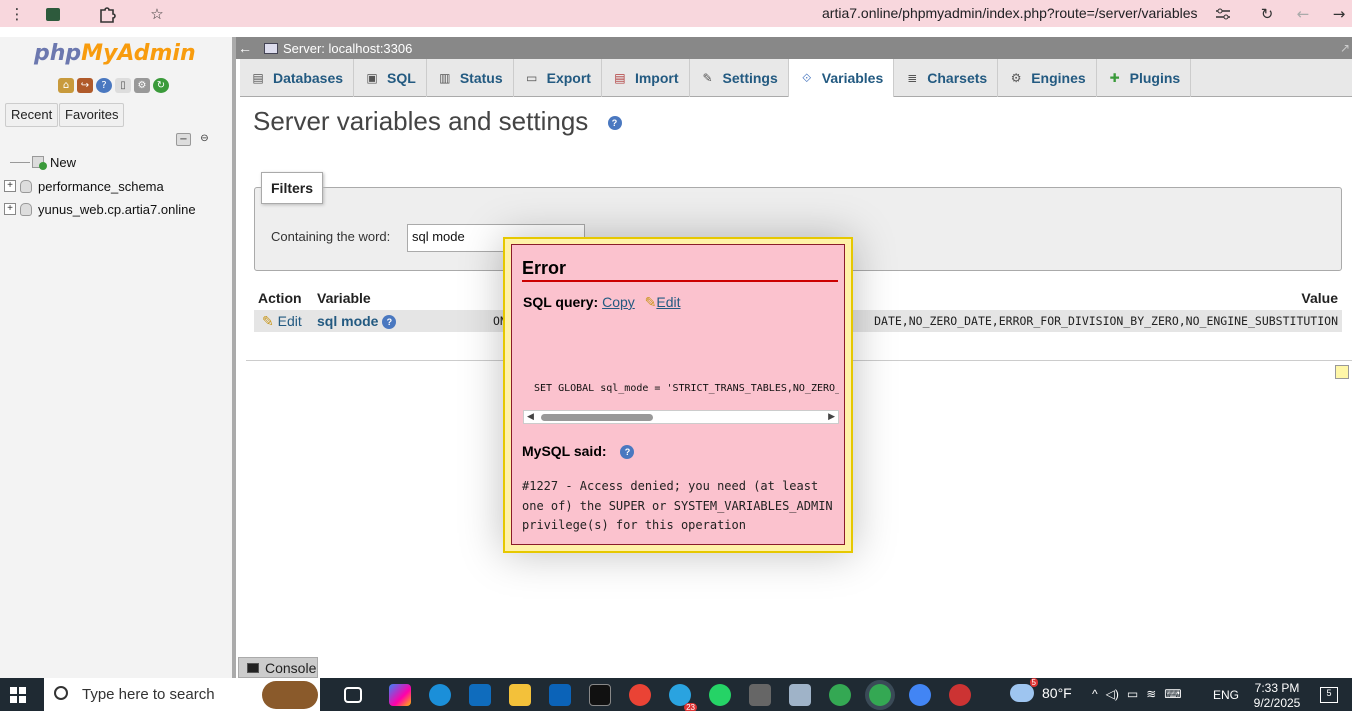 This screenshot has height=711, width=1352. Describe the element at coordinates (1095, 694) in the screenshot. I see `chevron-up-icon: ^` at that location.